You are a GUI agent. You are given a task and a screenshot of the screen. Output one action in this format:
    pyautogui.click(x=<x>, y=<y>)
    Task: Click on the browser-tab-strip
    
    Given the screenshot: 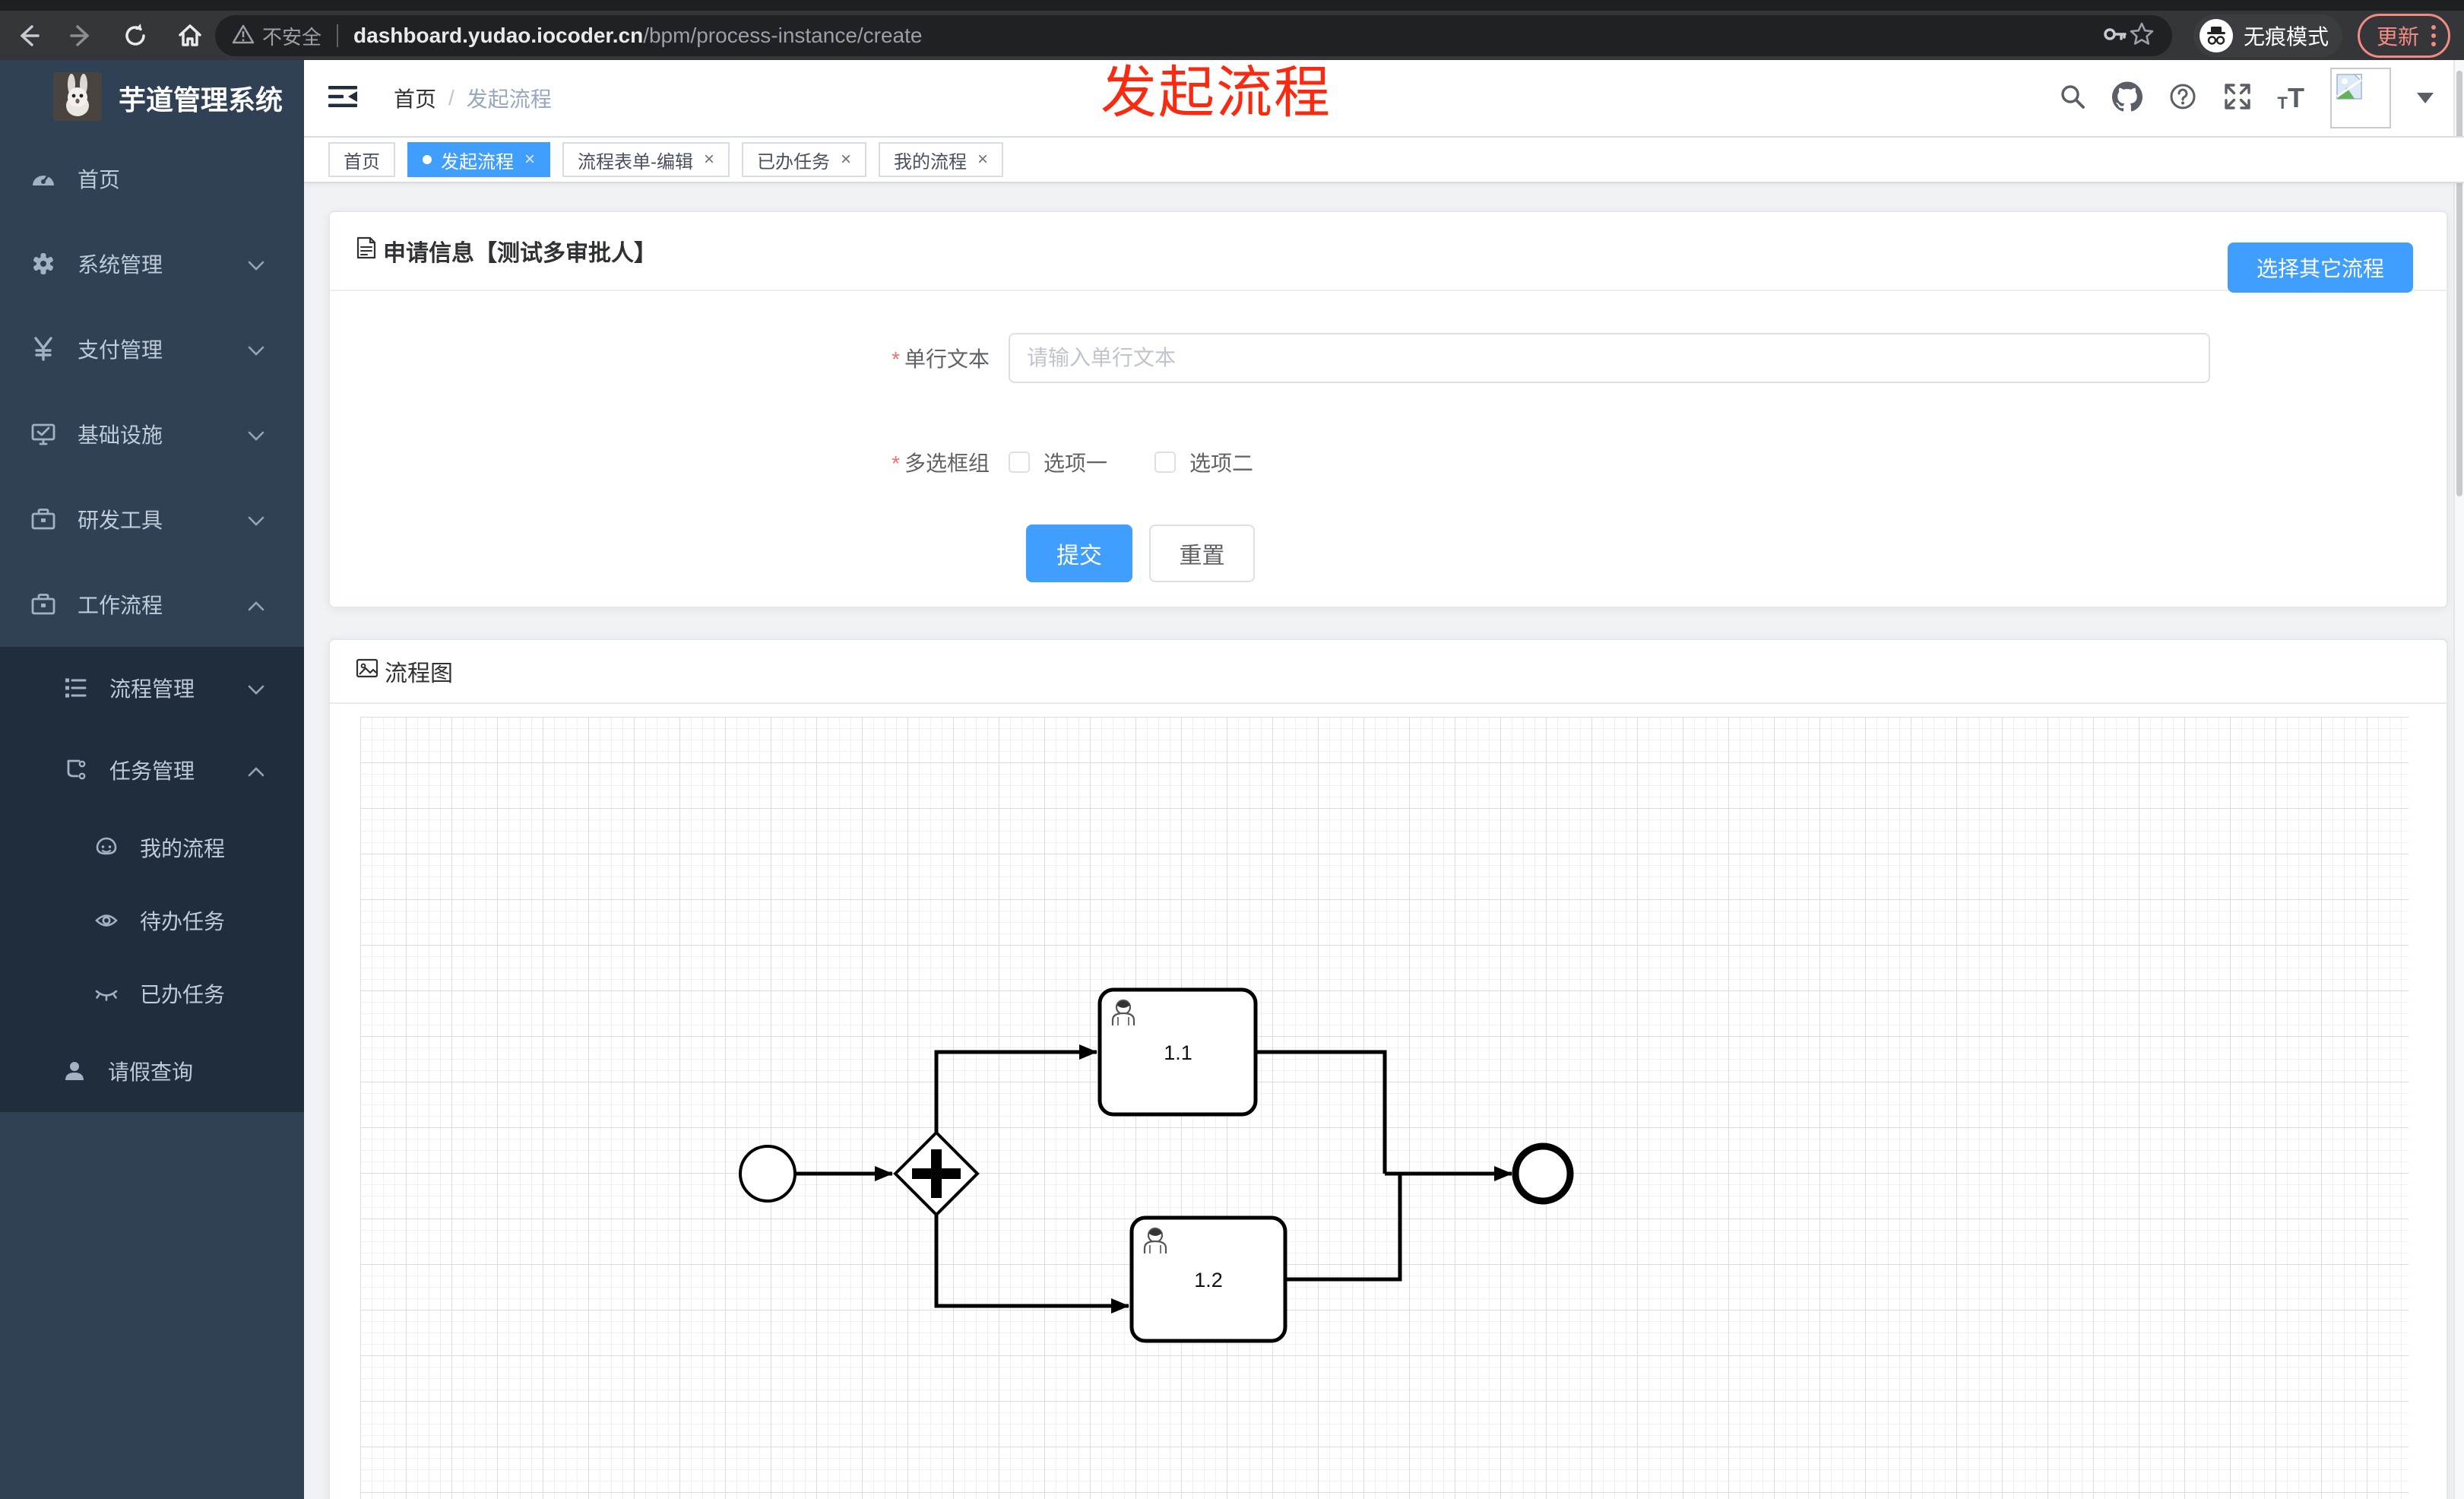 What is the action you would take?
    pyautogui.click(x=1232, y=5)
    